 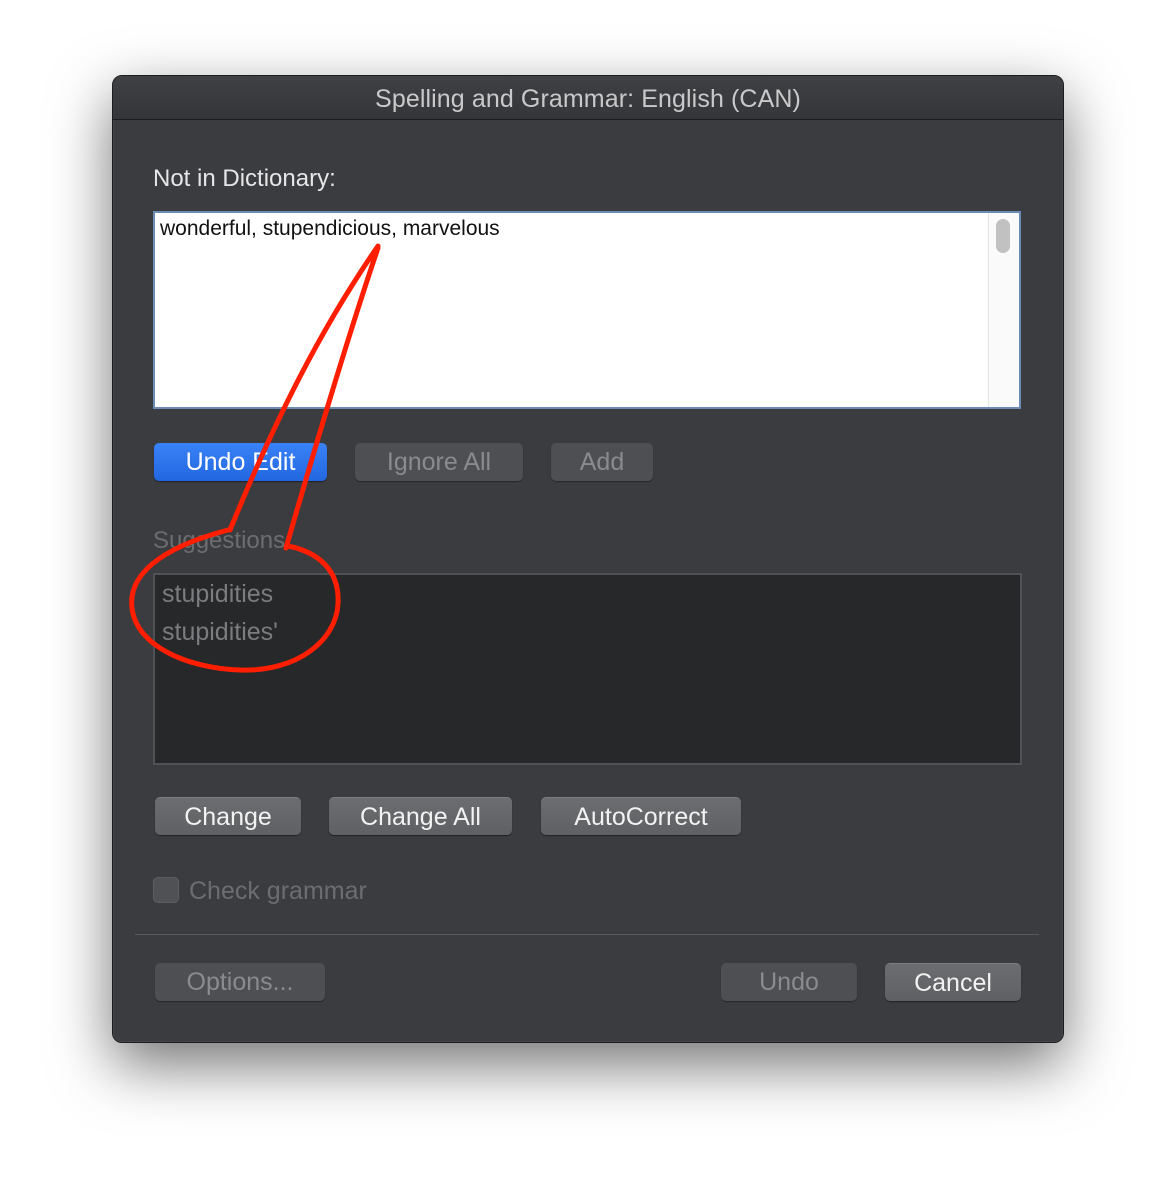 What do you see at coordinates (278, 891) in the screenshot?
I see `check-grammar-label: Check grammar` at bounding box center [278, 891].